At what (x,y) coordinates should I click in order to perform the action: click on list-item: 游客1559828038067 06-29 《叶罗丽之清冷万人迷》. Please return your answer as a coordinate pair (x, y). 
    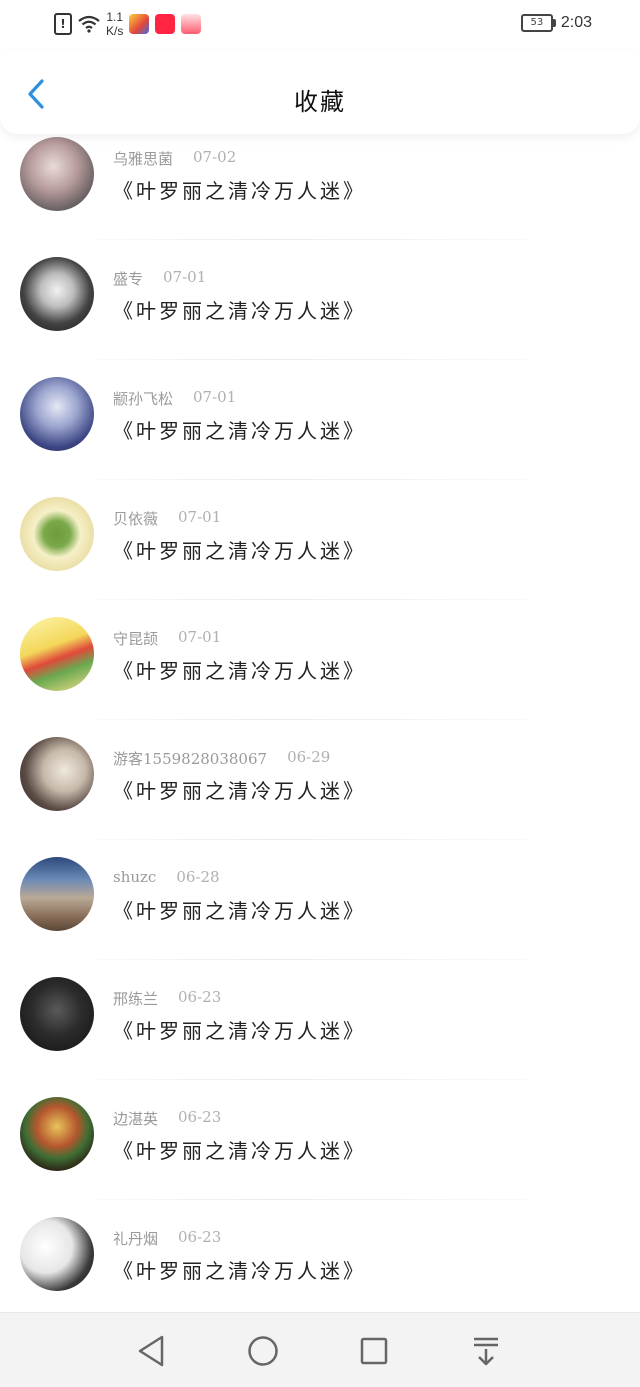
    Looking at the image, I should click on (320, 780).